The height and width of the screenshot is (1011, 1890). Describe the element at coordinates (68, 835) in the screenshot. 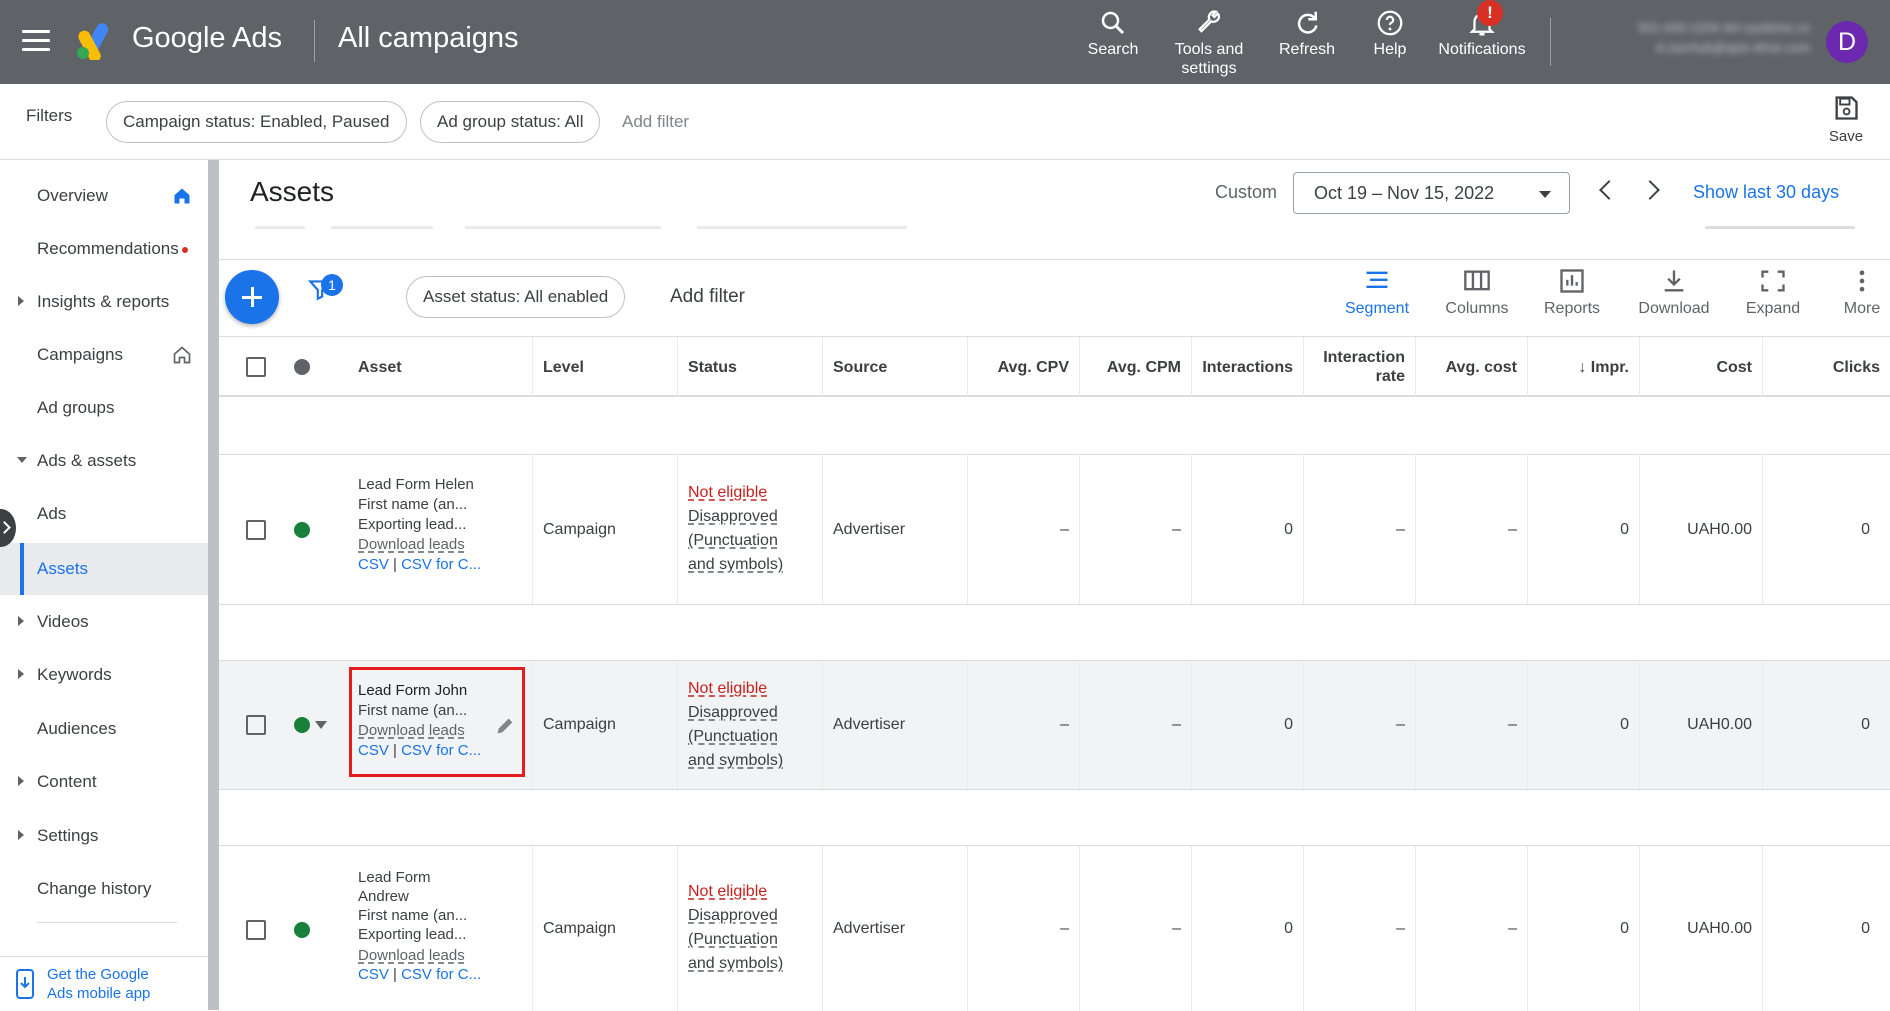

I see `sidebar-item-label: Settings` at that location.